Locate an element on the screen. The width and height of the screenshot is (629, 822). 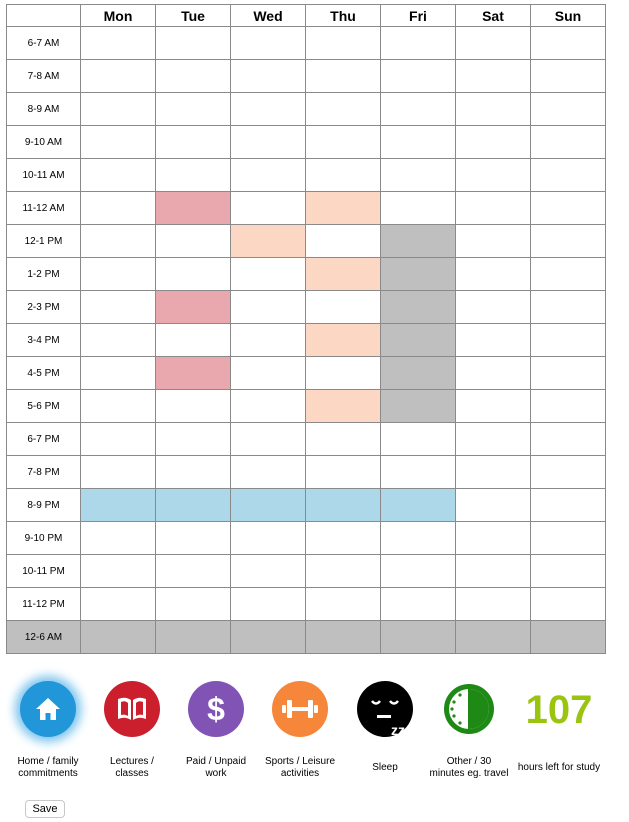
category-home: Home / family commitments is located at coordinates (48, 724).